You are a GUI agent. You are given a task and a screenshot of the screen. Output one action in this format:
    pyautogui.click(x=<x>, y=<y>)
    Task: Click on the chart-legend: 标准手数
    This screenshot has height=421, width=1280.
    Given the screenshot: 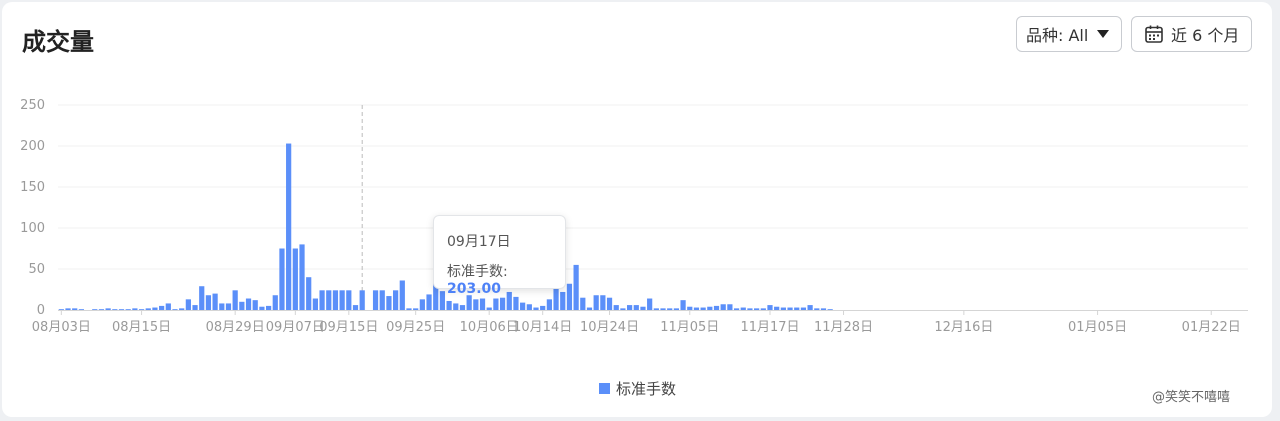 What is the action you would take?
    pyautogui.click(x=637, y=388)
    